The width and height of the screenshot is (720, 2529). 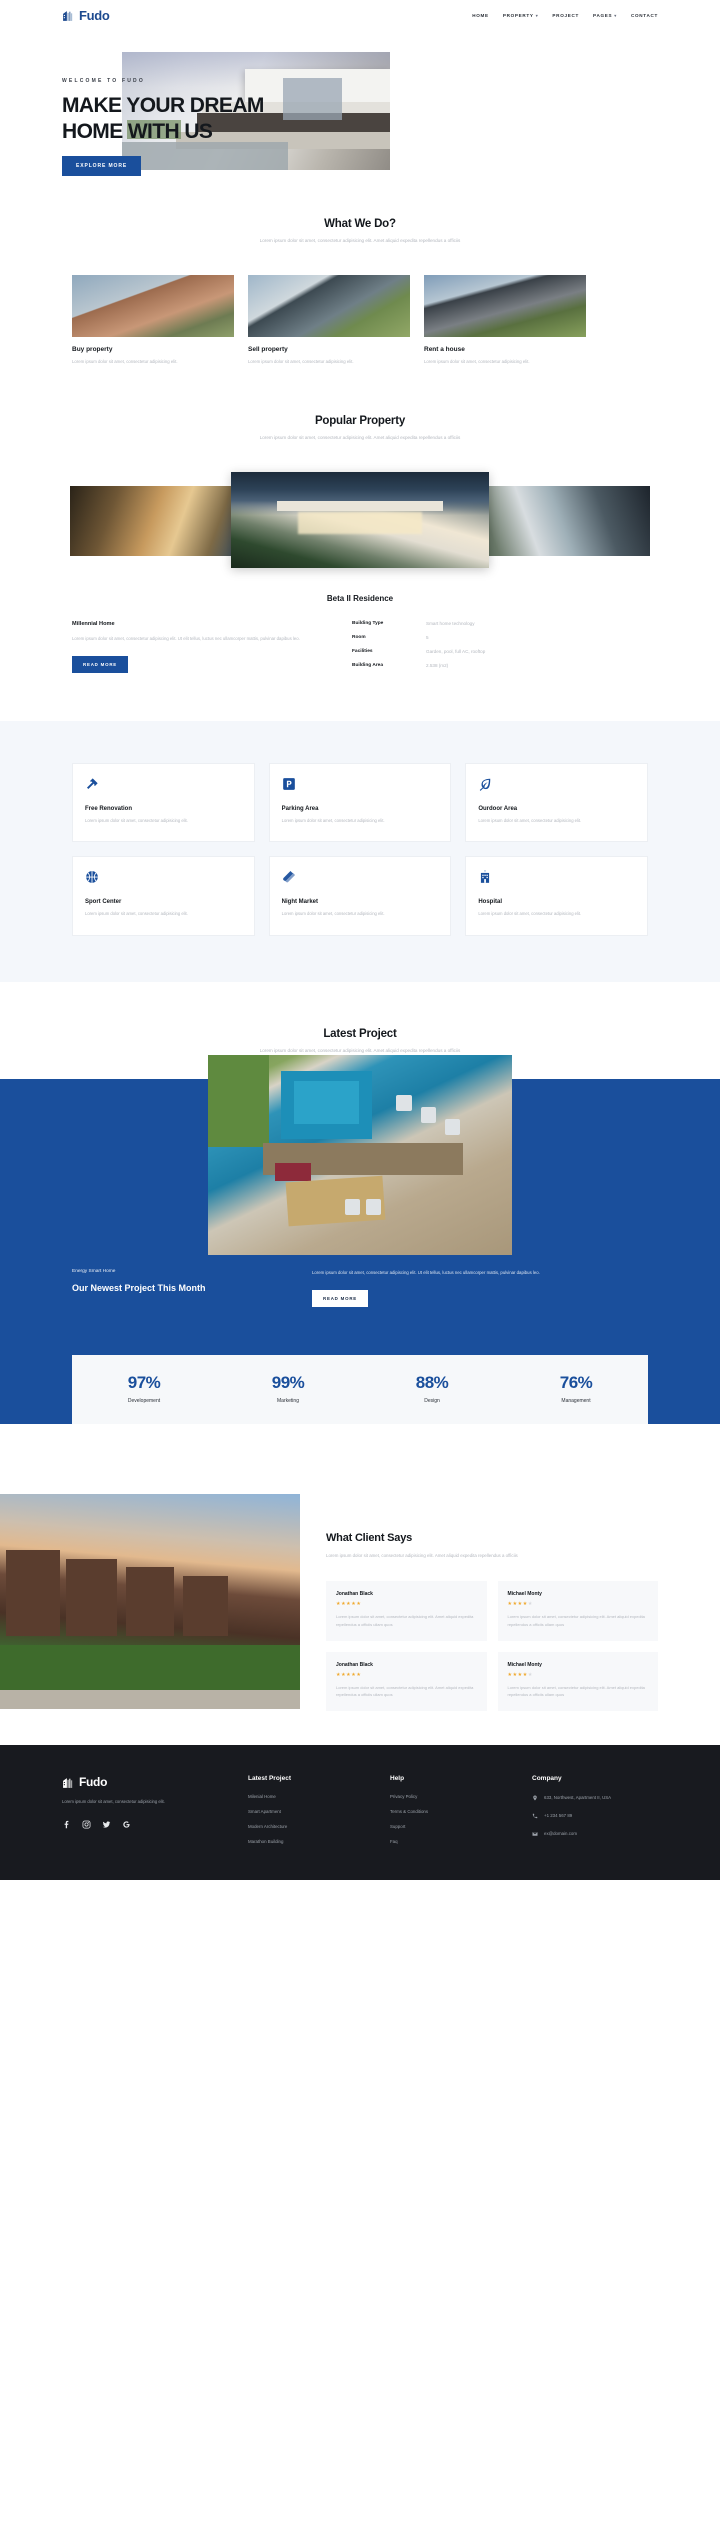 What do you see at coordinates (306, 1826) in the screenshot?
I see `footer-link: Modern Architecture` at bounding box center [306, 1826].